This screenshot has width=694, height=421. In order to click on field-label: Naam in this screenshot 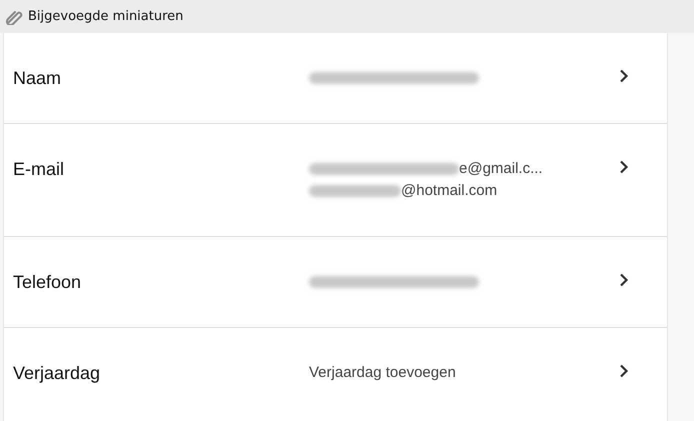, I will do `click(37, 78)`.